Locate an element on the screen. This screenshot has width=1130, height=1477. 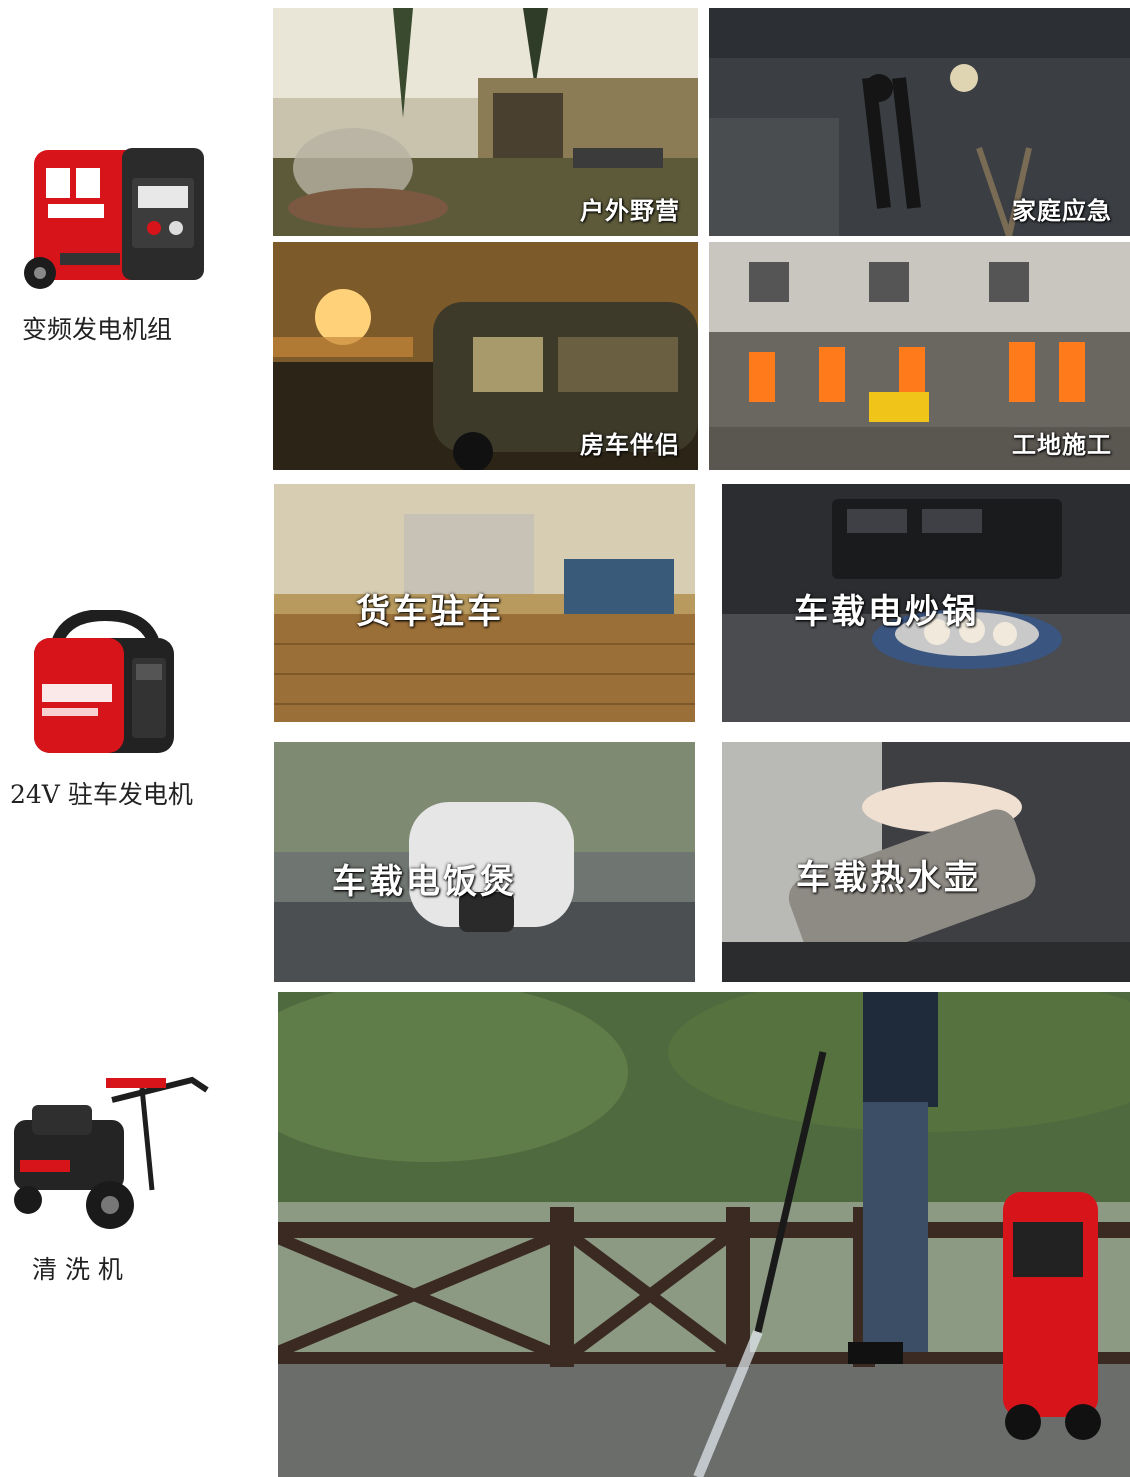
scene-photo-kettle: 车载热水壶 is located at coordinates (926, 862).